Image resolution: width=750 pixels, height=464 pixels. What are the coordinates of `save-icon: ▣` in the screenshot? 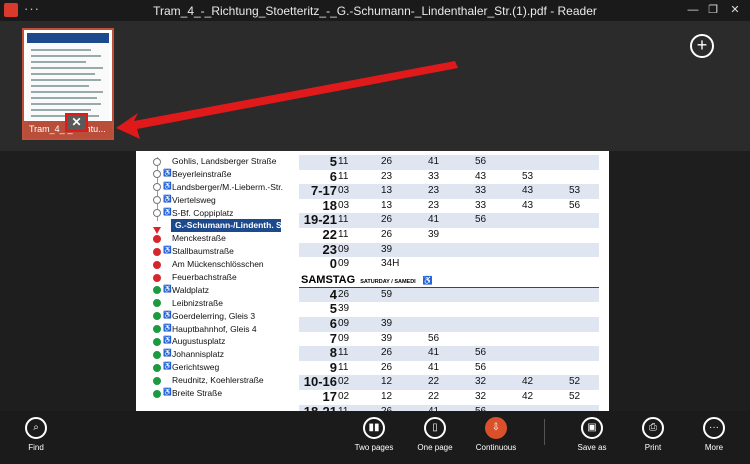 It's located at (592, 428).